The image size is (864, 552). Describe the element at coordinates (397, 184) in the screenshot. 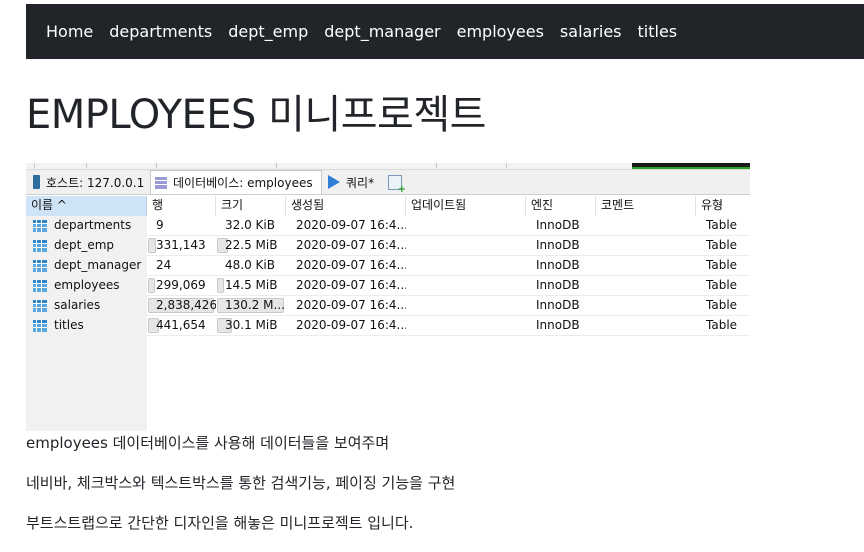

I see `add-query-icon` at that location.